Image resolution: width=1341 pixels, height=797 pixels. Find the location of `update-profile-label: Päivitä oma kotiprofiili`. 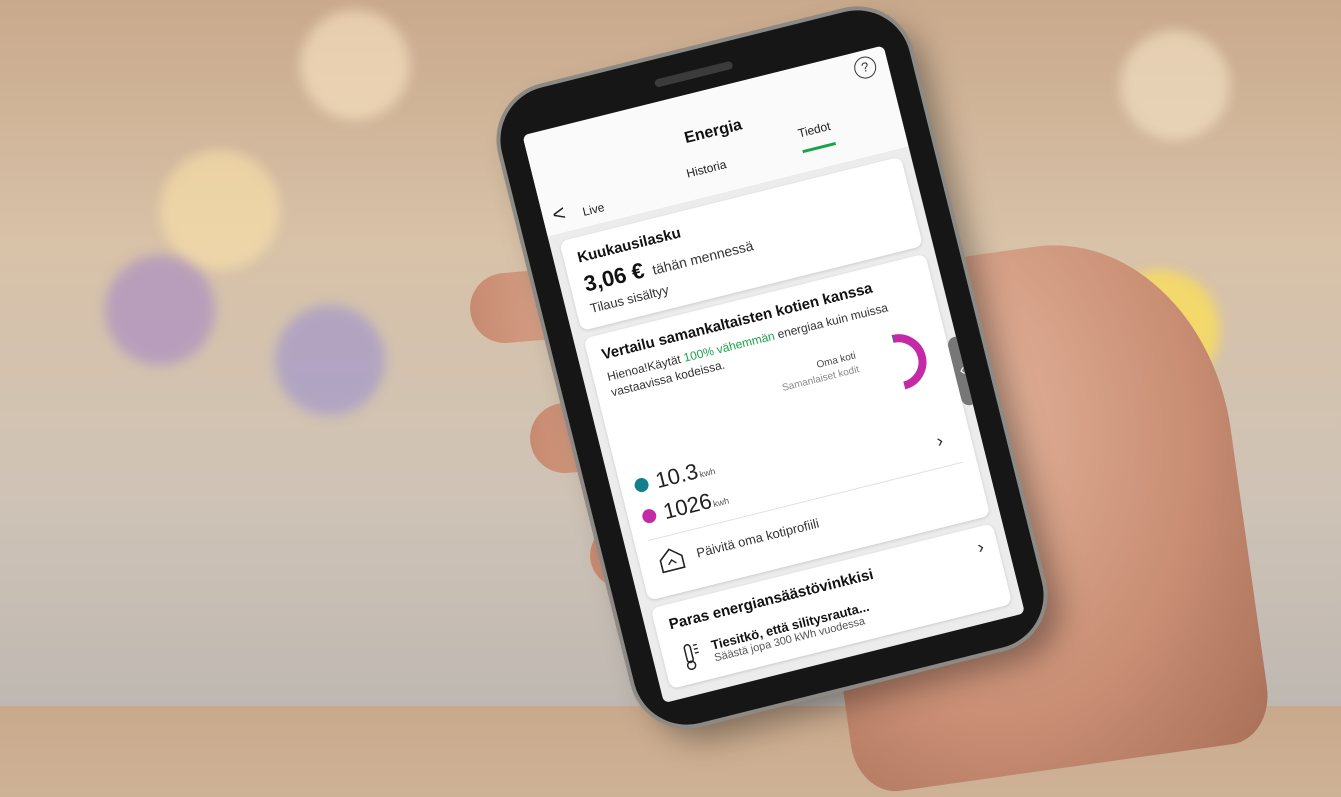

update-profile-label: Päivitä oma kotiprofiili is located at coordinates (758, 537).